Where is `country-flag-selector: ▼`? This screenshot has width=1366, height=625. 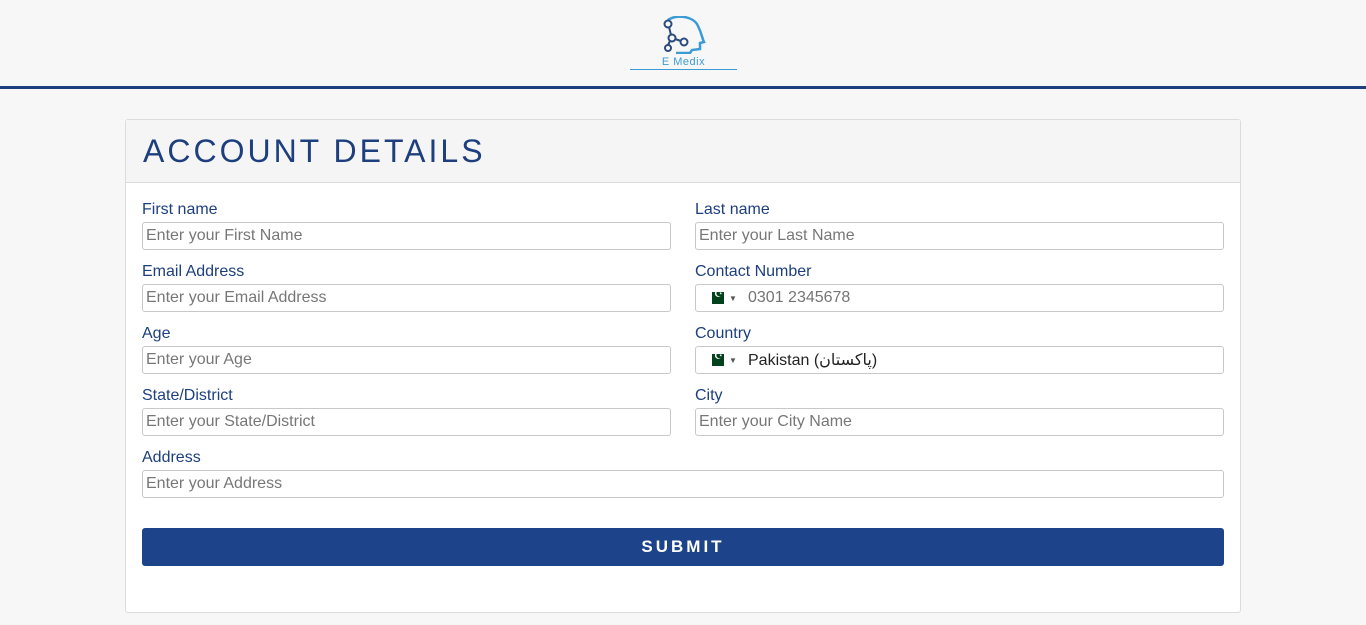
country-flag-selector: ▼ is located at coordinates (718, 360).